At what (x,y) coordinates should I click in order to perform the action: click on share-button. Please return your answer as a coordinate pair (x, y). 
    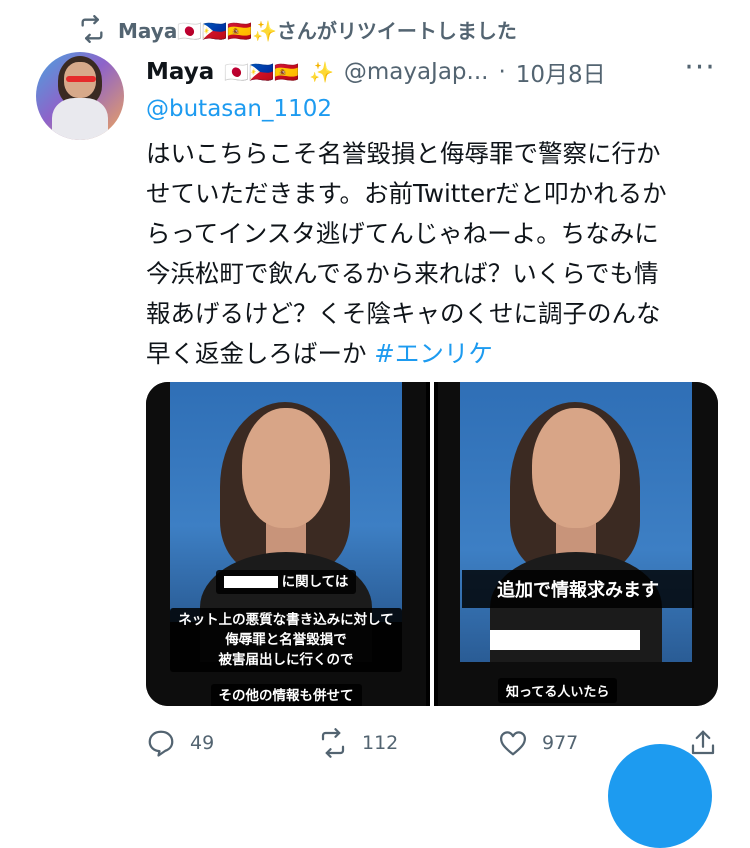
    Looking at the image, I should click on (703, 743).